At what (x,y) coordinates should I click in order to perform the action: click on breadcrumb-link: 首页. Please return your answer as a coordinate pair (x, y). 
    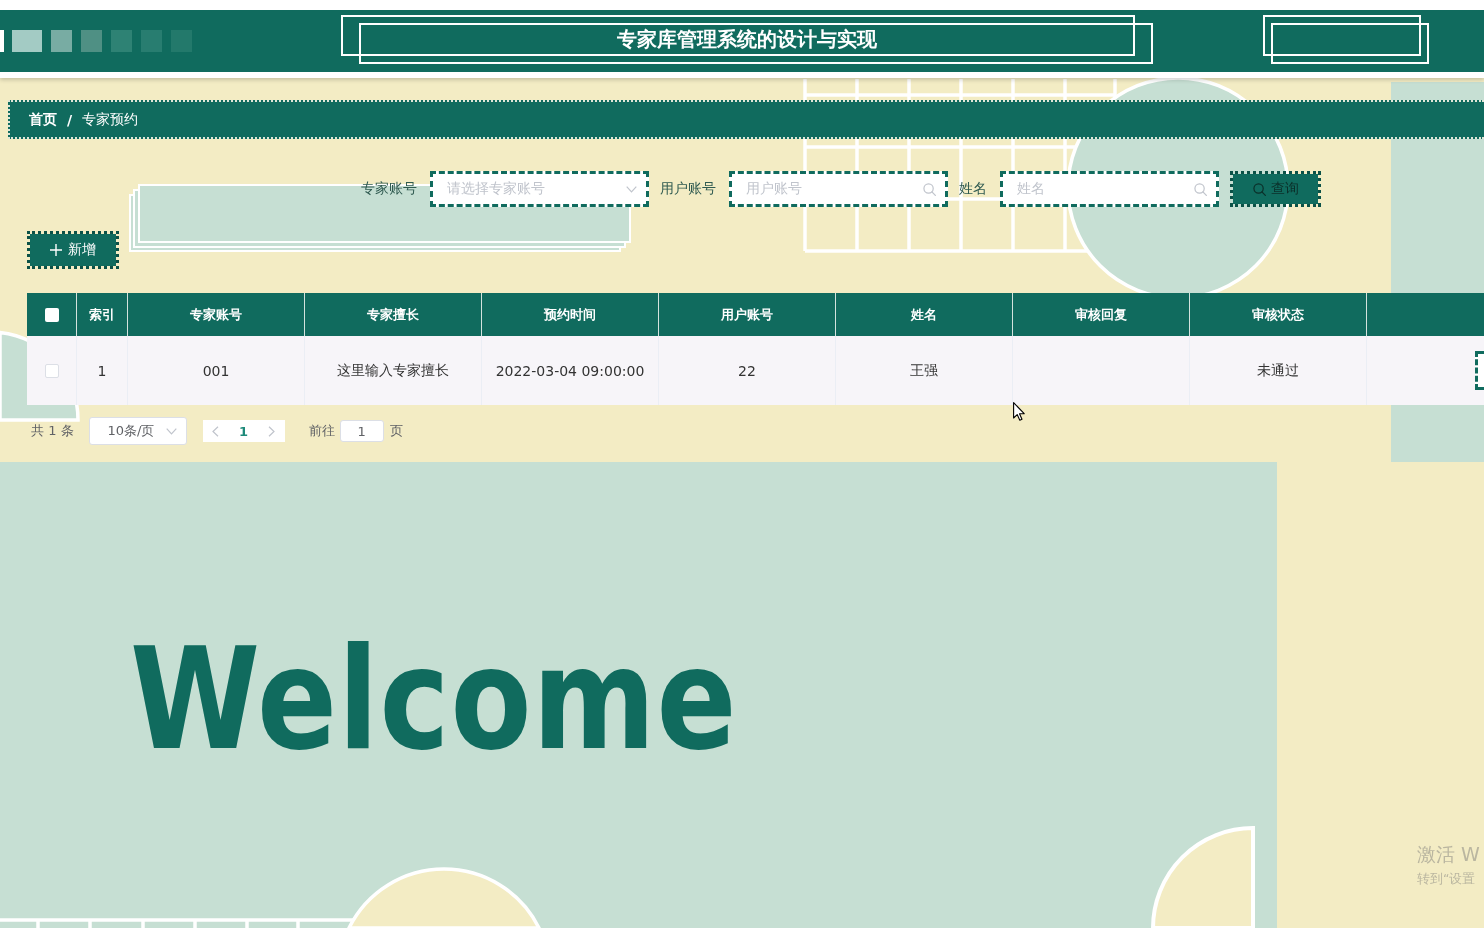
    Looking at the image, I should click on (43, 119).